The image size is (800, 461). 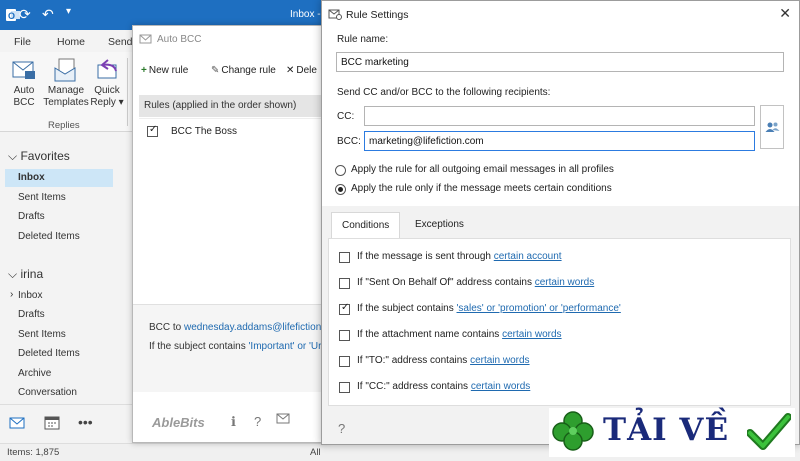 I want to click on quick-reply-button: Quick Reply ▾, so click(x=107, y=83).